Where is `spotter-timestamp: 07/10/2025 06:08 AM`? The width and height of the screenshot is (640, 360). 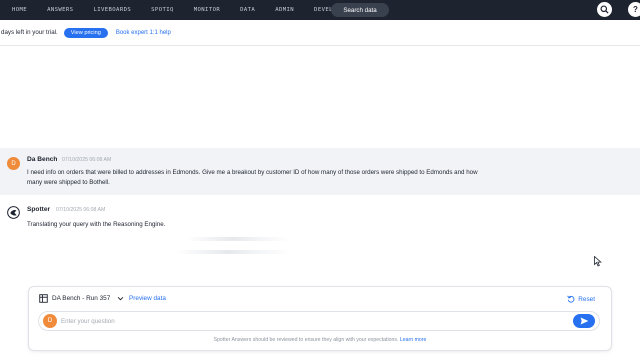 spotter-timestamp: 07/10/2025 06:08 AM is located at coordinates (81, 210).